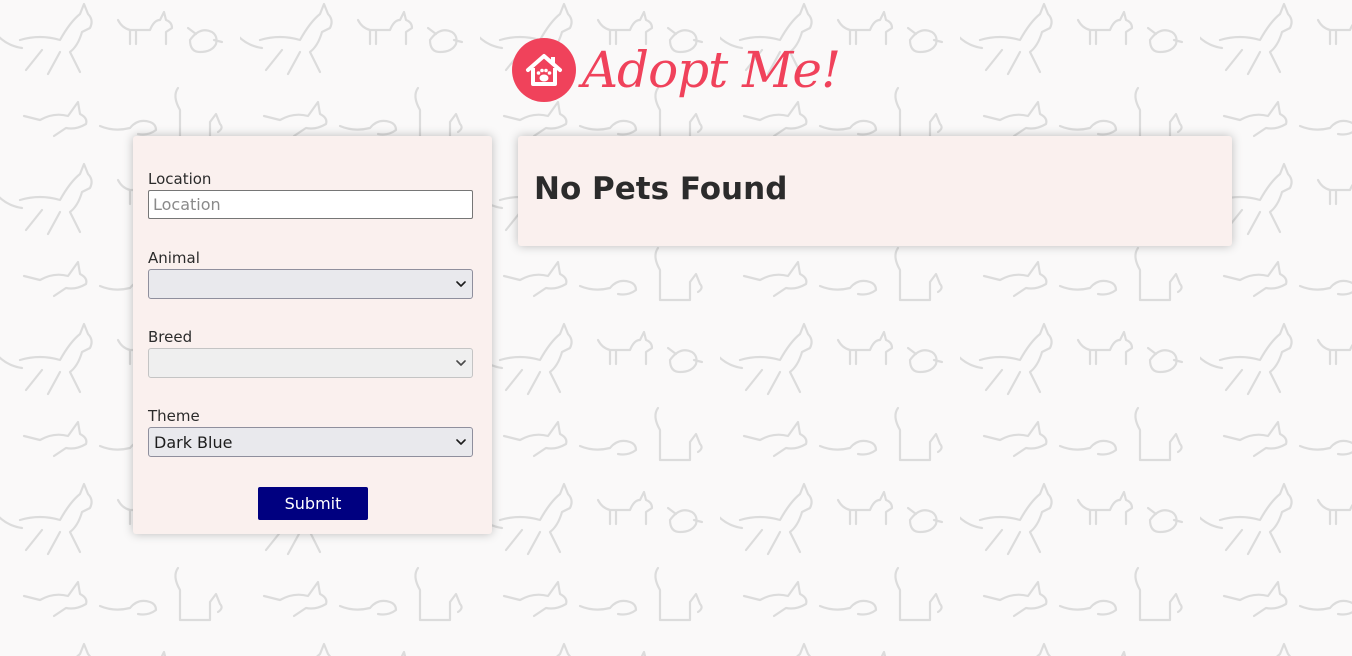  I want to click on breed-select, so click(310, 363).